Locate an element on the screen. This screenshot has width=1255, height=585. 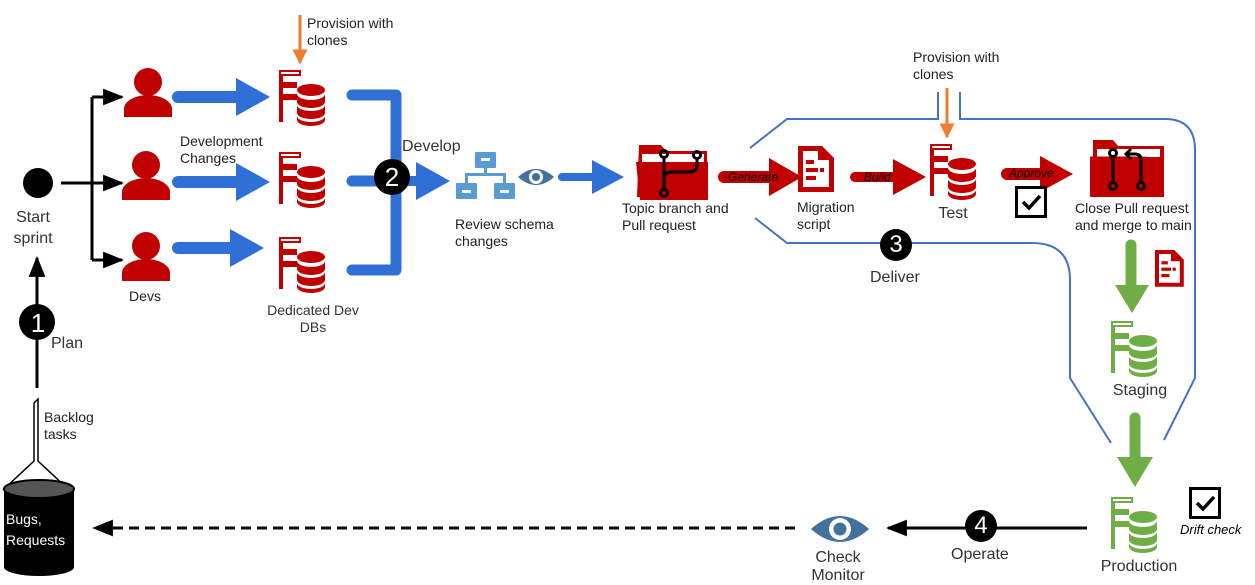
check-monitor-label: Check Monitor is located at coordinates (838, 566).